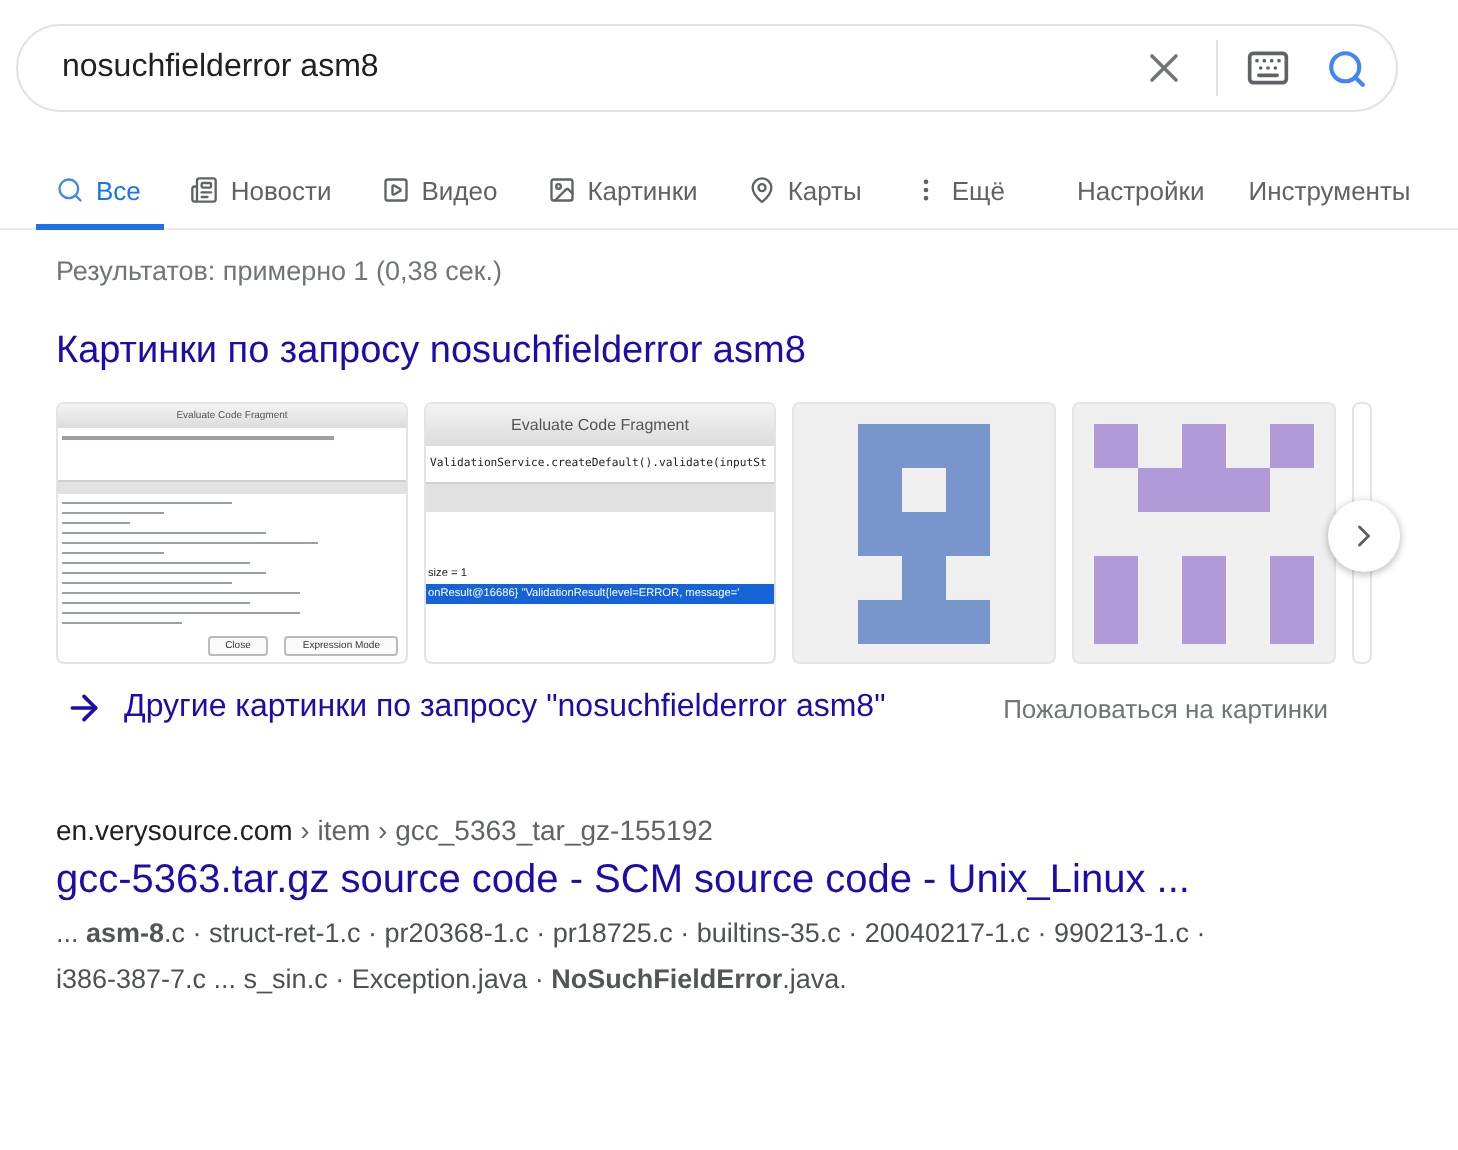 This screenshot has height=1150, width=1458. I want to click on result-url: en.verysource.com › item › gcc_5363_tar_gz-155192, so click(385, 830).